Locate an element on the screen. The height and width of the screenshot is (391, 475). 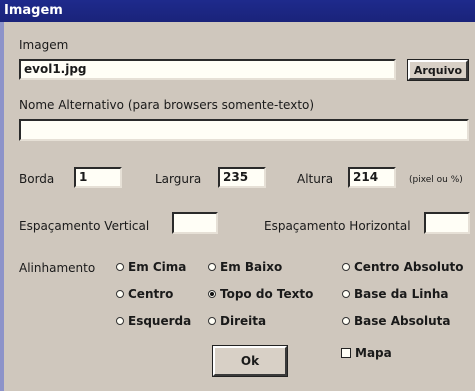
horizontal-spacing-field is located at coordinates (447, 223).